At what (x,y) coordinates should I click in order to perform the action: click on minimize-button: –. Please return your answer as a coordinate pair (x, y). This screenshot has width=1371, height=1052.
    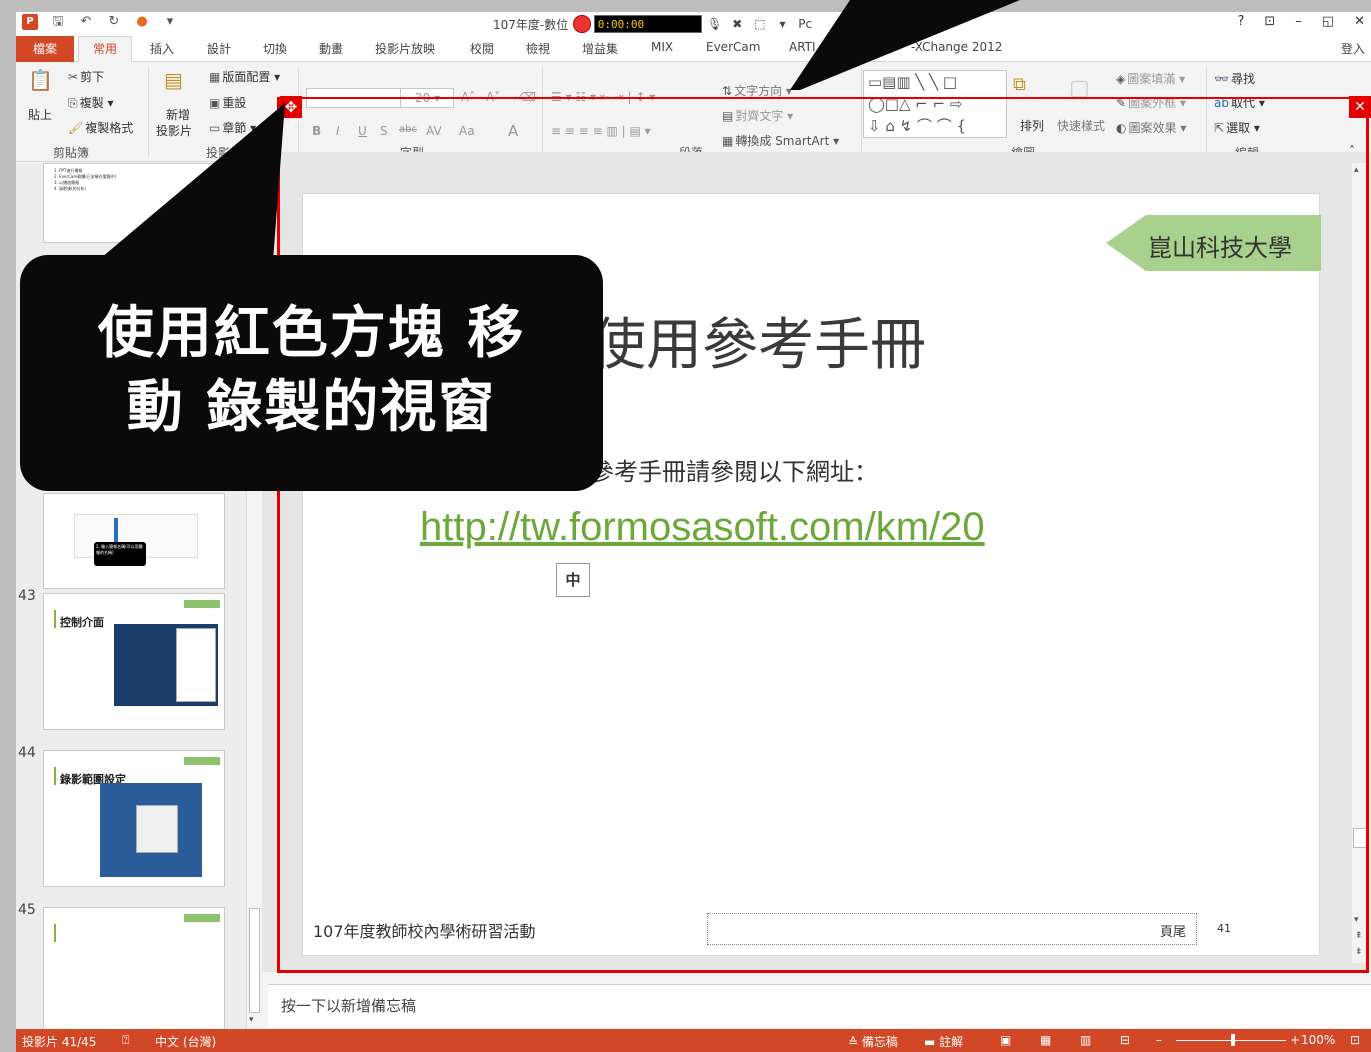
    Looking at the image, I should click on (1298, 21).